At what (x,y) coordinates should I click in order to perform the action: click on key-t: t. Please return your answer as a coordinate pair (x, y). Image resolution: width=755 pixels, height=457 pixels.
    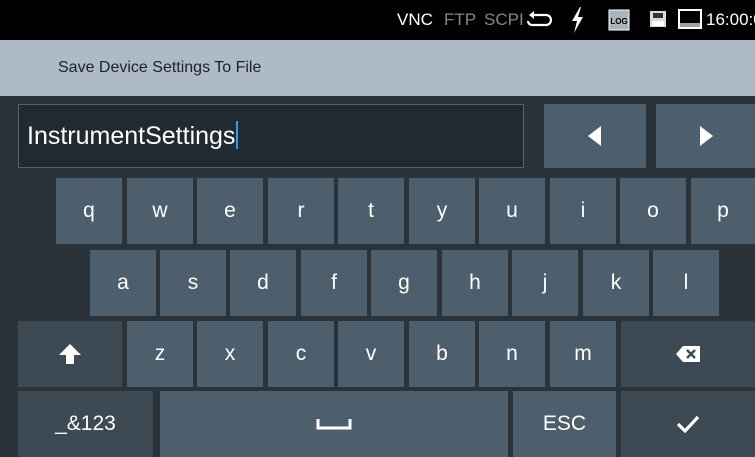
    Looking at the image, I should click on (371, 211).